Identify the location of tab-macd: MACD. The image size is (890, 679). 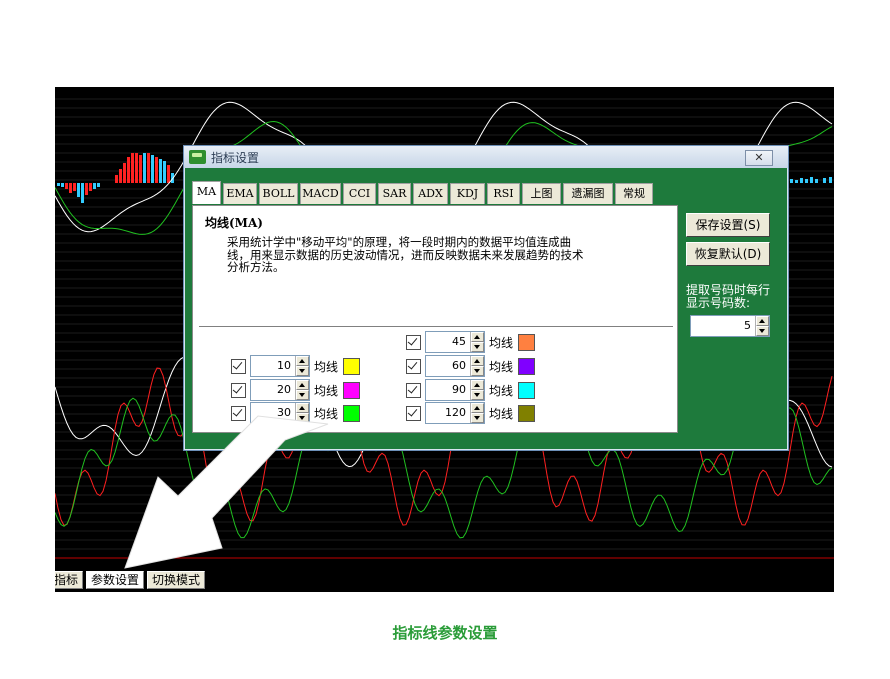
(320, 193).